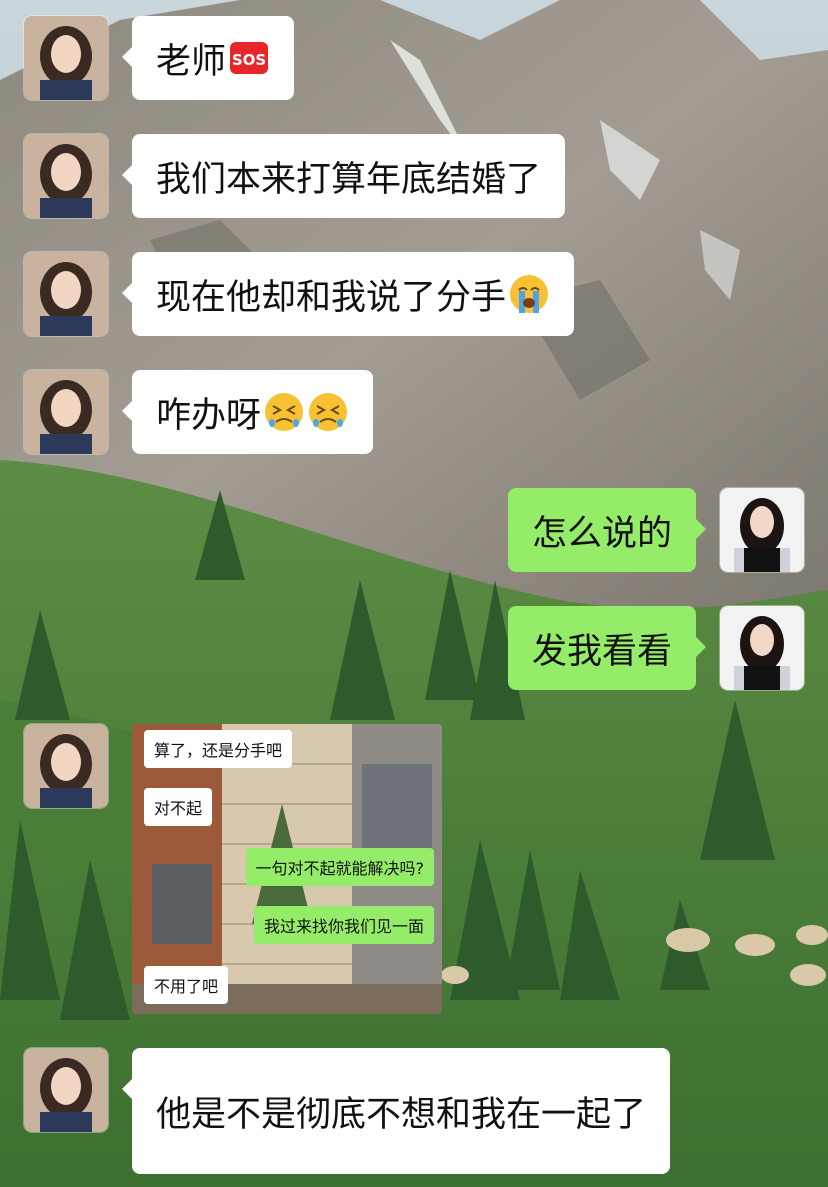  I want to click on message-bubble-incoming: 咋办呀, so click(247, 412).